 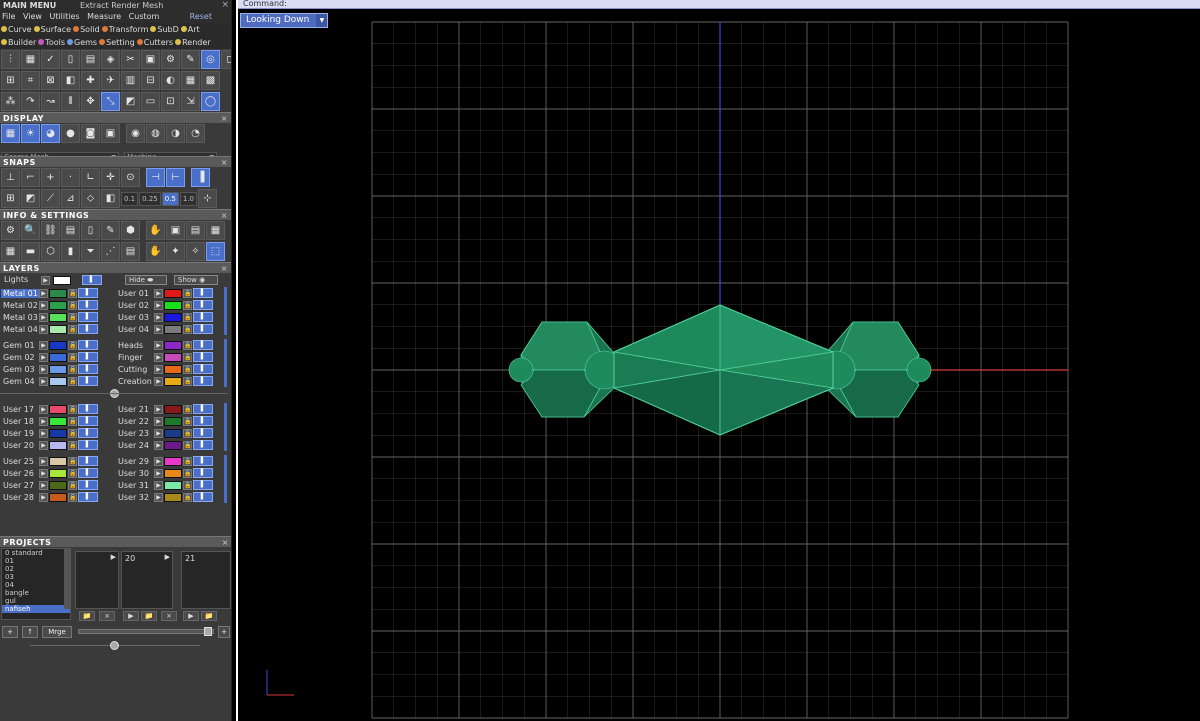 I want to click on project-list-item: nafiseh, so click(x=36, y=609).